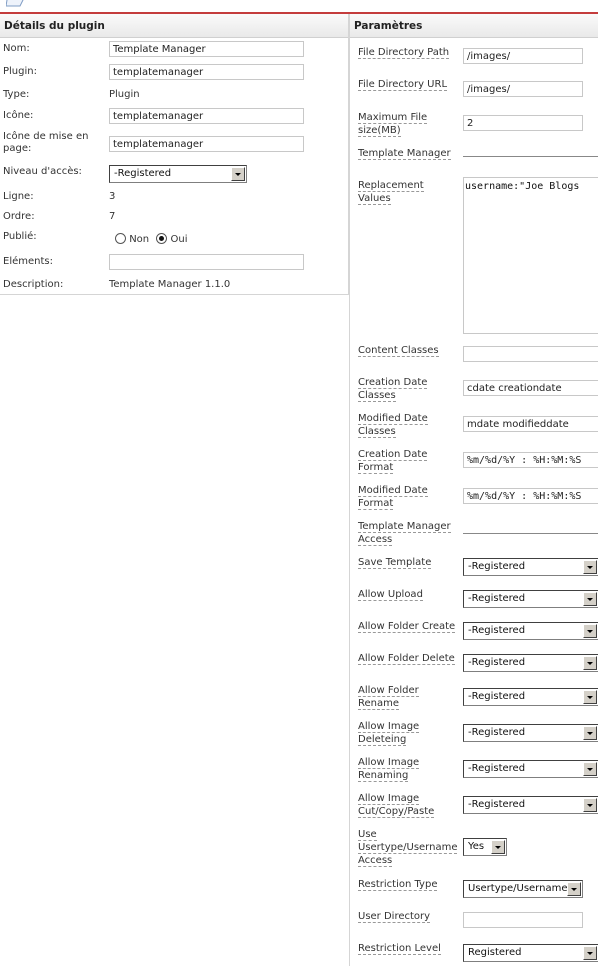 This screenshot has width=598, height=966. I want to click on file-dir-path-input: /images/, so click(523, 56).